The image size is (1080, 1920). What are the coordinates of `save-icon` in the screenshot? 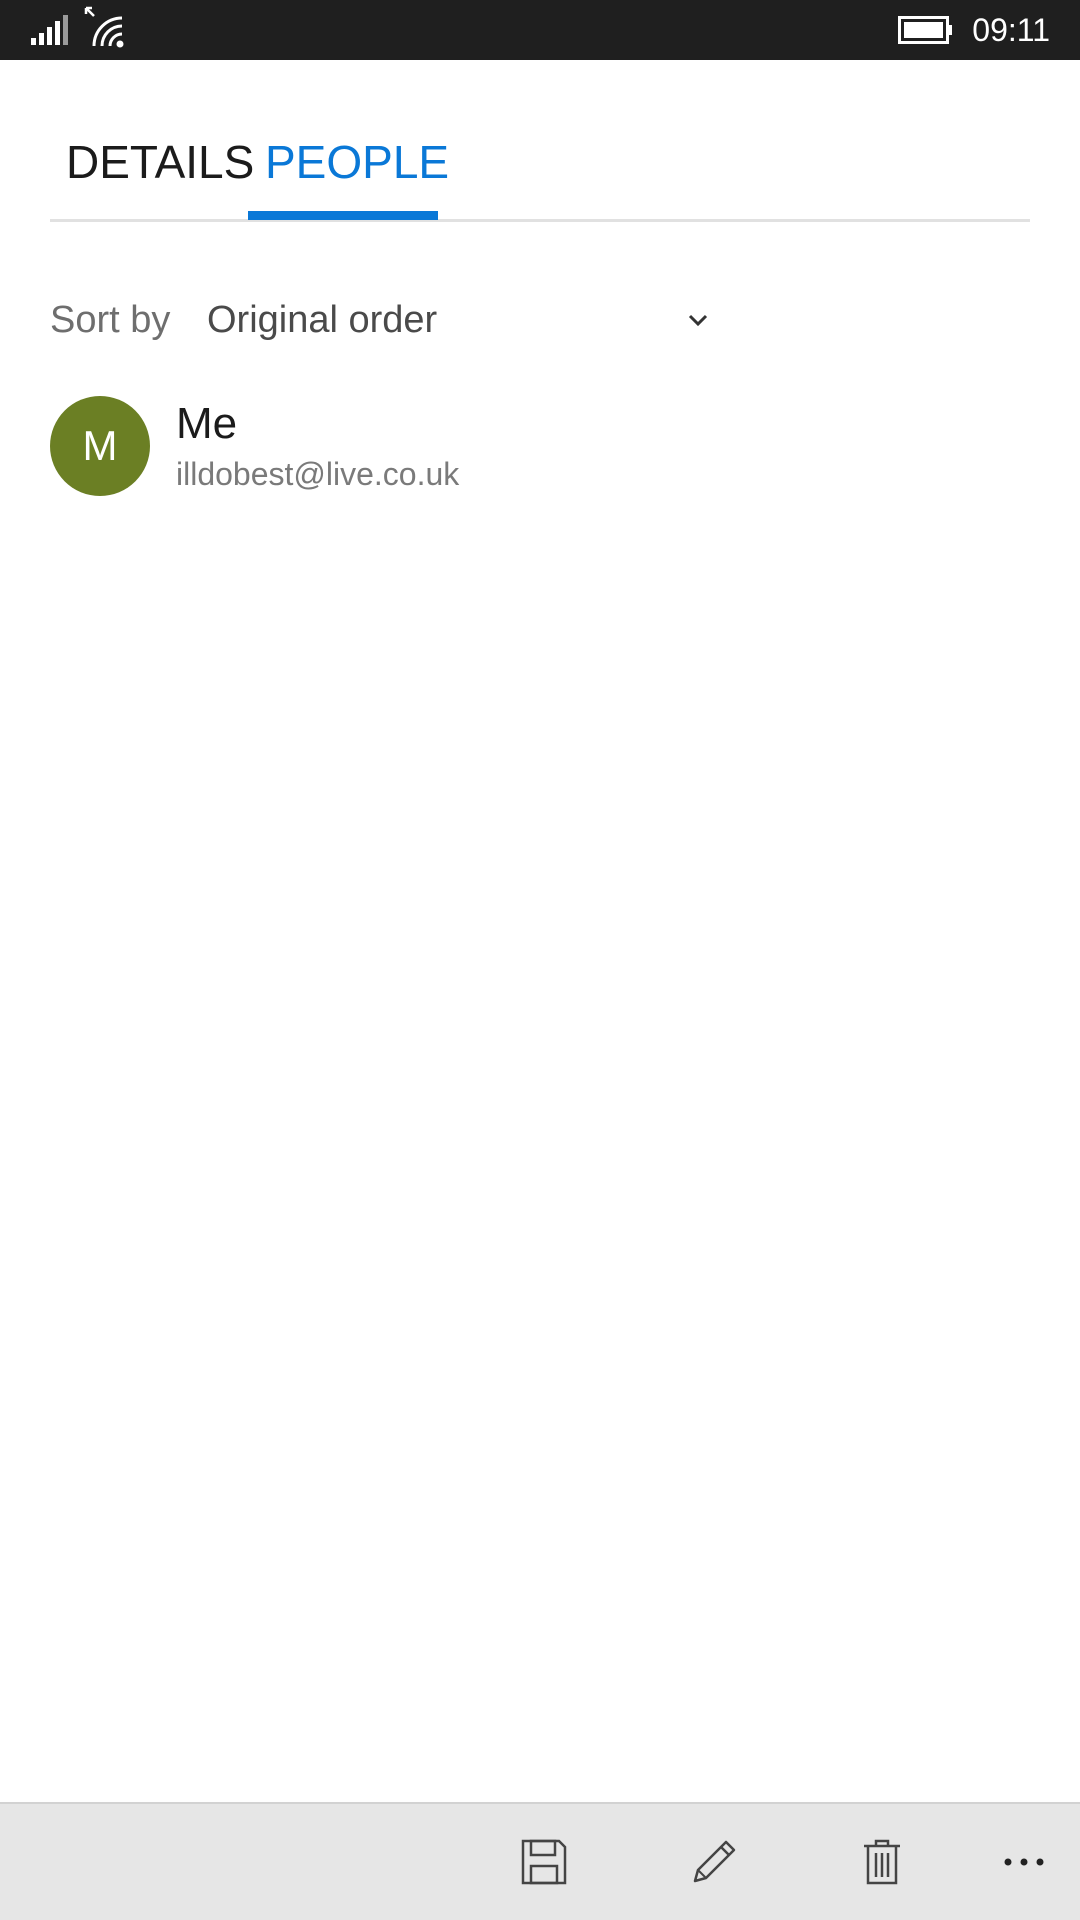 It's located at (544, 1862).